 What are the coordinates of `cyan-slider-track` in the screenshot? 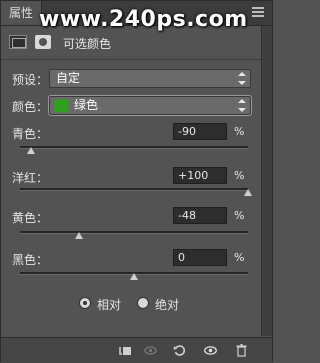 It's located at (134, 147).